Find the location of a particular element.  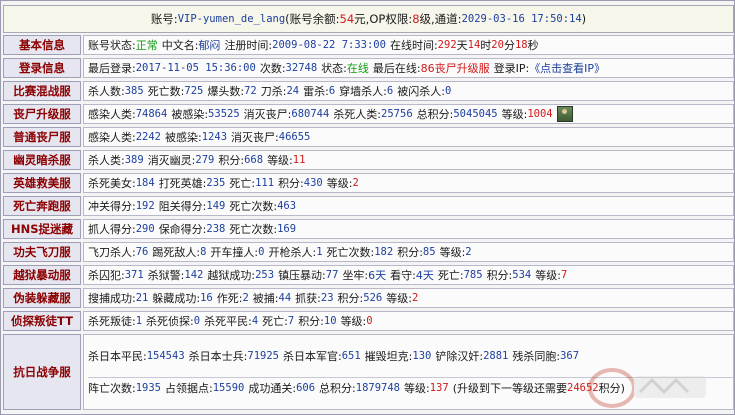

stat-value: 53525 is located at coordinates (224, 114).